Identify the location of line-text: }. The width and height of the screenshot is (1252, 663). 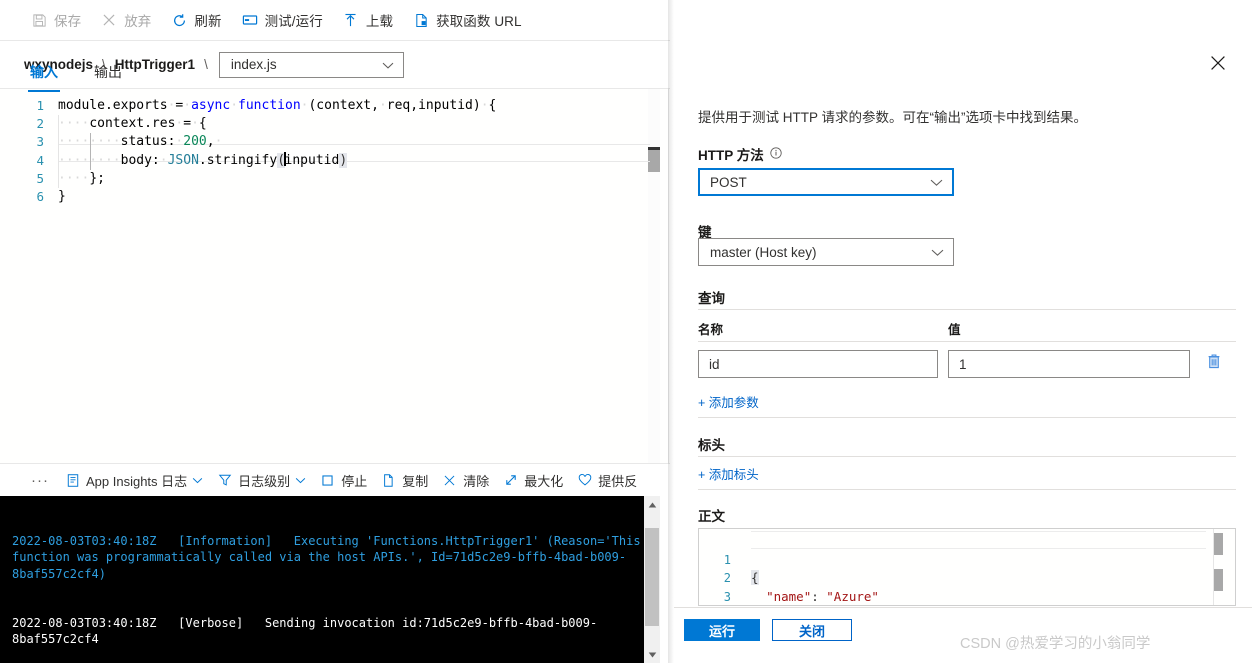
(62, 196).